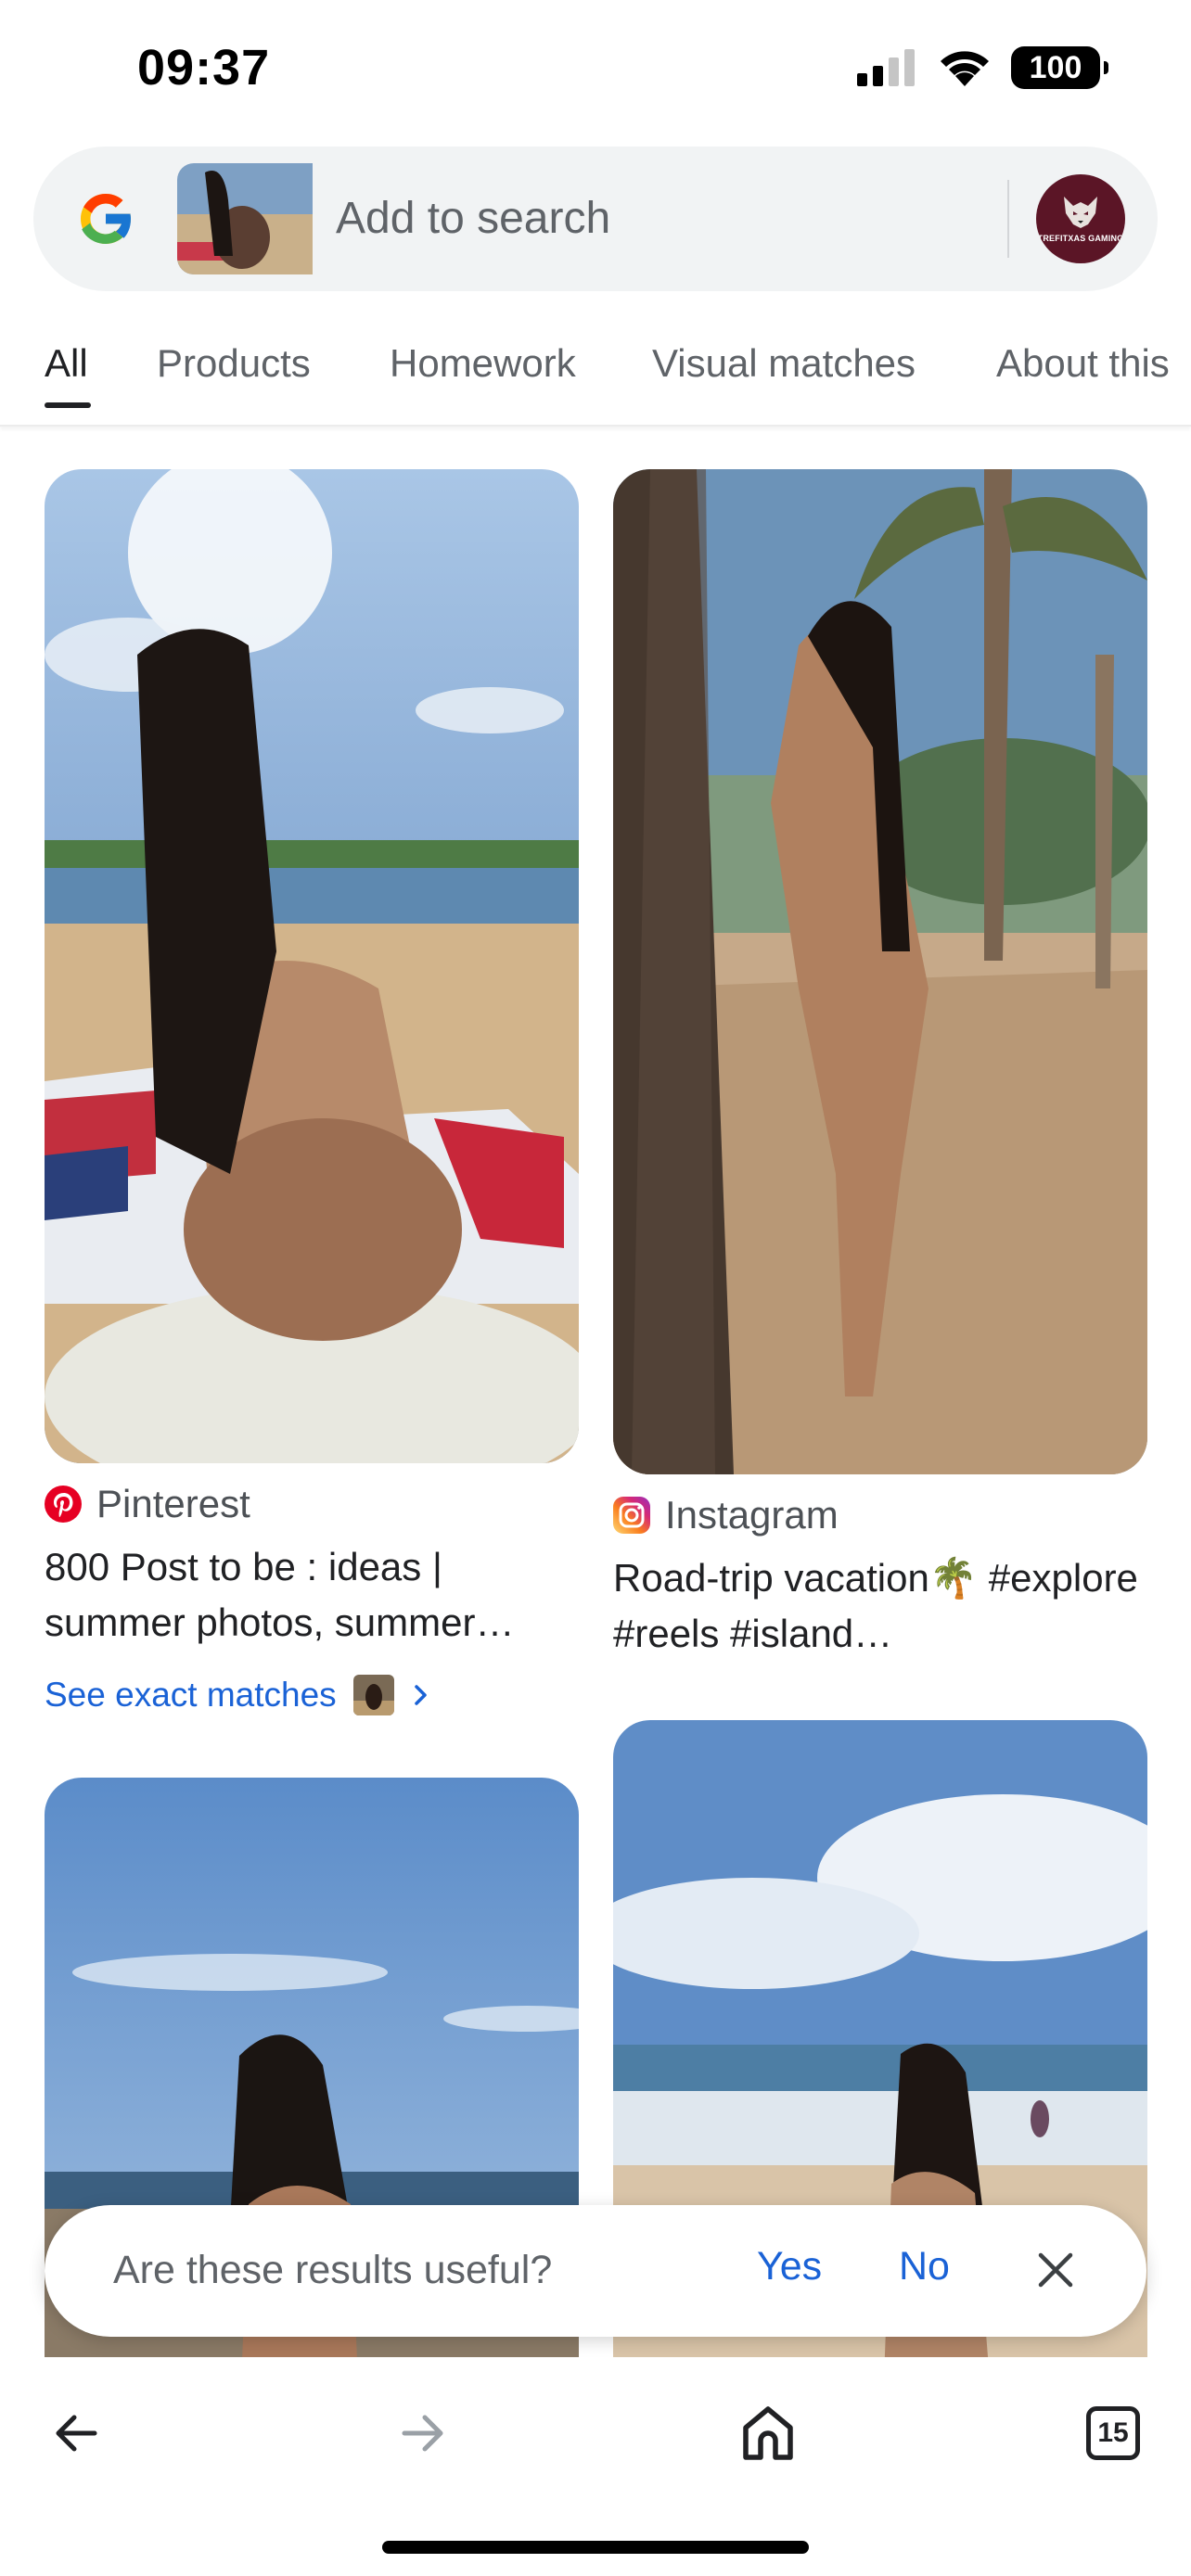 The width and height of the screenshot is (1191, 2576). I want to click on pinterest-icon, so click(63, 1505).